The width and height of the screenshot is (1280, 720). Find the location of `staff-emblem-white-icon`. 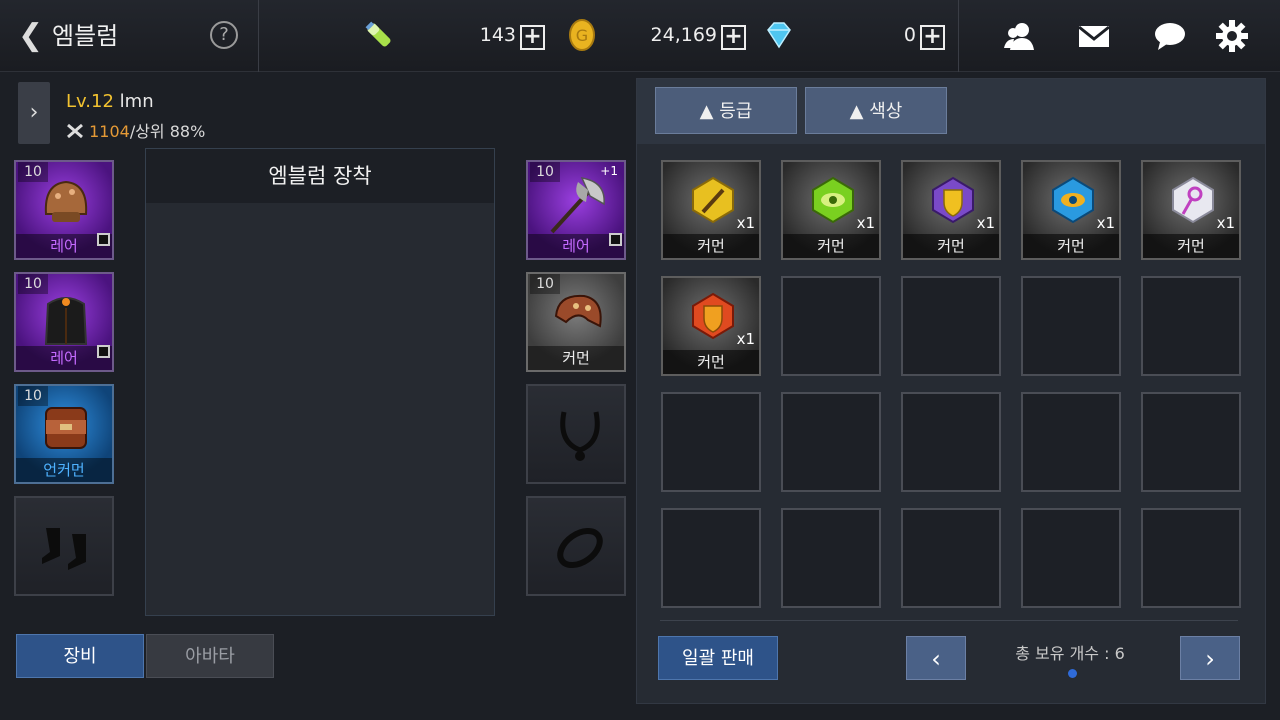

staff-emblem-white-icon is located at coordinates (1193, 200).